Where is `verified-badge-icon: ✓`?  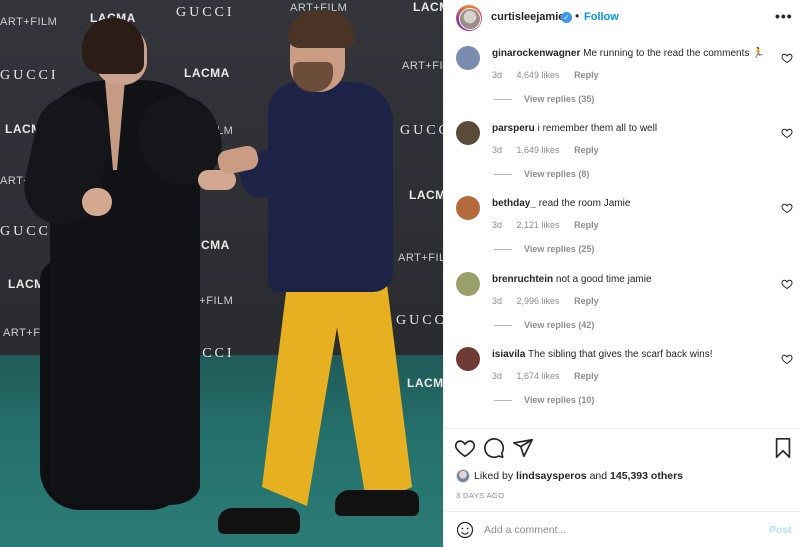
verified-badge-icon: ✓ is located at coordinates (566, 17).